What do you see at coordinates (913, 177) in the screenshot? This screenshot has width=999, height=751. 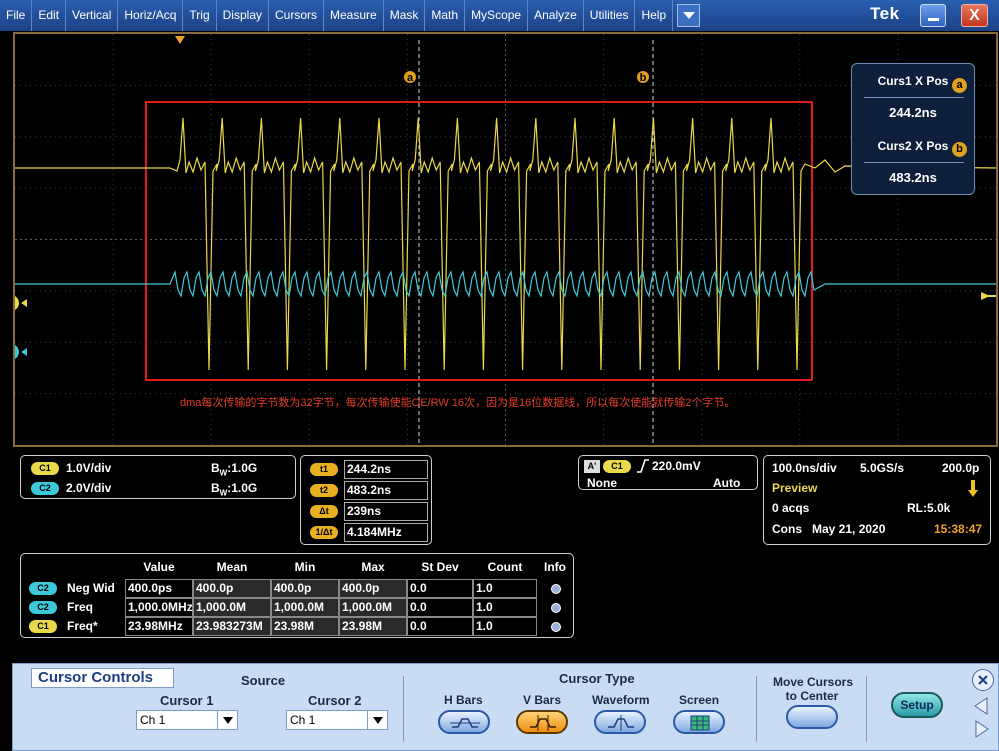 I see `curs2-value: 483.2ns` at bounding box center [913, 177].